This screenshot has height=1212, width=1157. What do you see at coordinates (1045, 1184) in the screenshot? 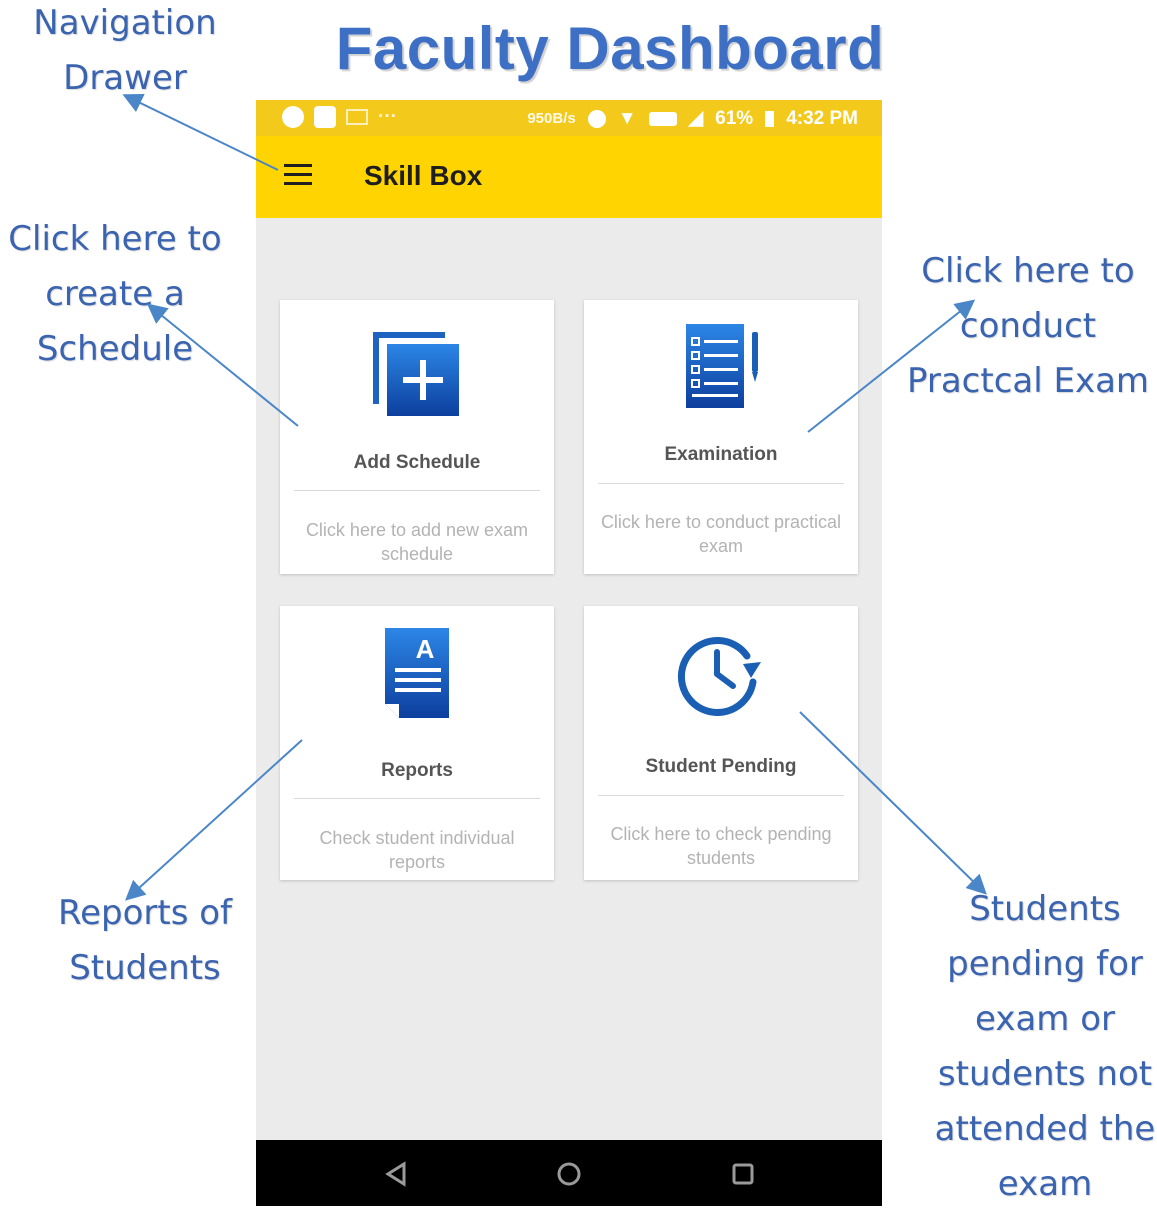
I see `annotation-line: exam` at bounding box center [1045, 1184].